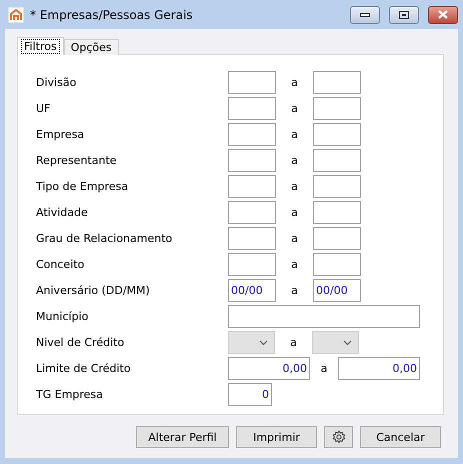 The image size is (463, 464). I want to click on minimize-button, so click(365, 15).